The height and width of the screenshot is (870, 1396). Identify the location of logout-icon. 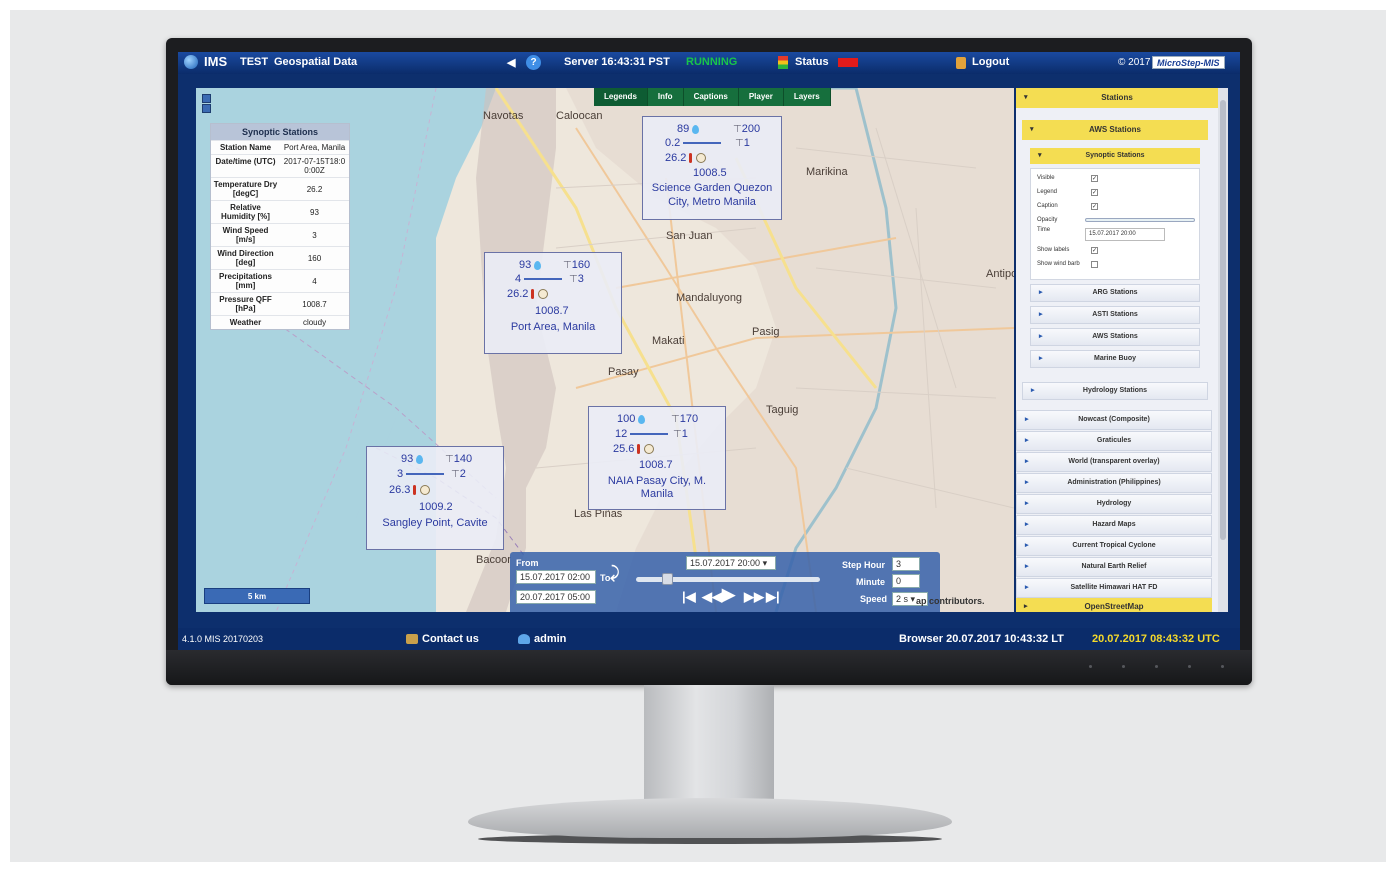
(961, 63).